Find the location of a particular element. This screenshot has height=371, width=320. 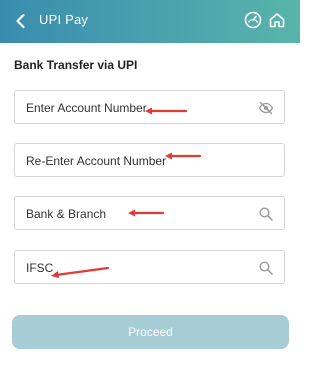

section-title: Bank Transfer via UPI is located at coordinates (76, 65).